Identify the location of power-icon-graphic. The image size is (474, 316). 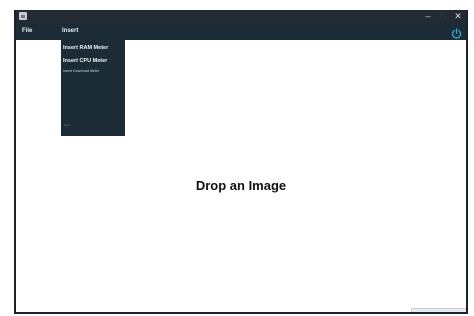
(456, 33).